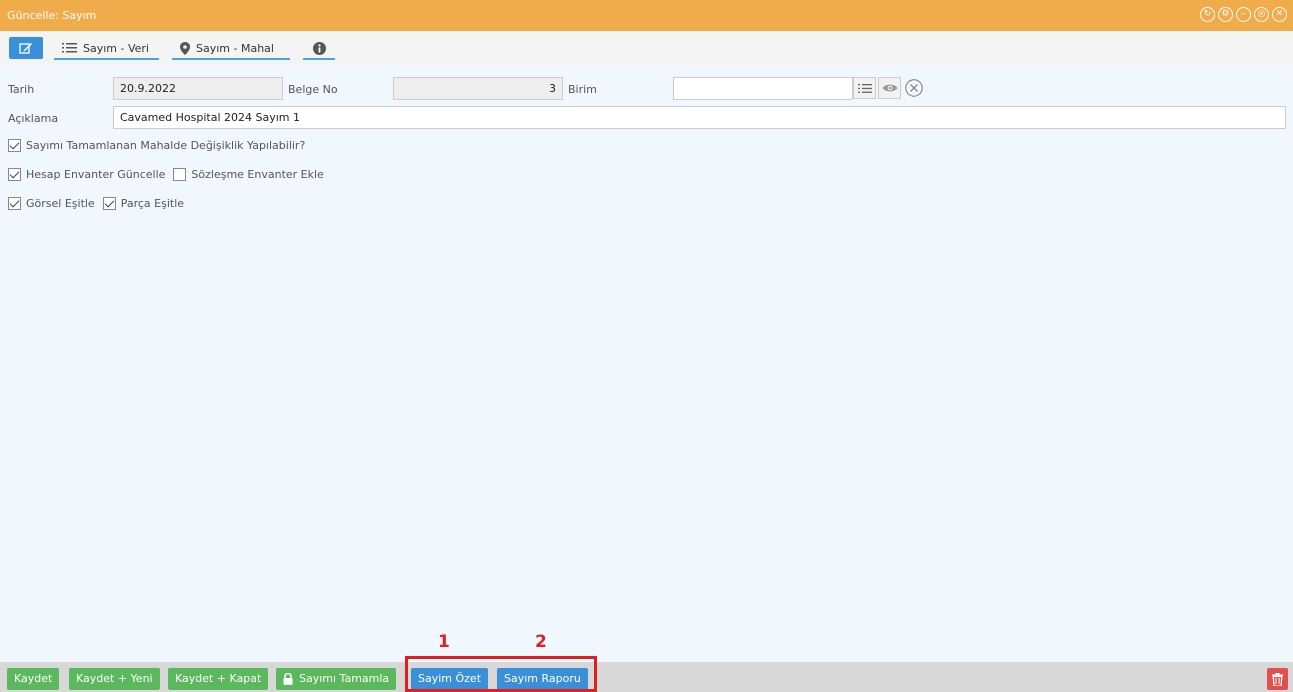  I want to click on sayimi-tamamla-button: Sayımı Tamamla, so click(336, 679).